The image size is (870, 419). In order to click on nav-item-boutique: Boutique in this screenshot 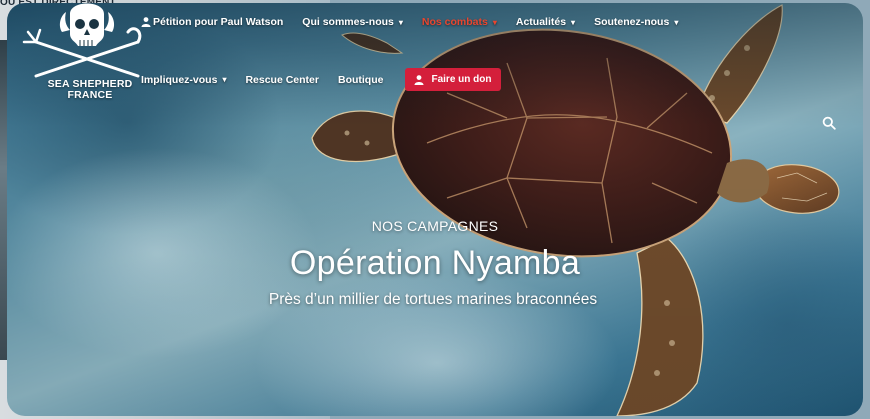, I will do `click(361, 80)`.